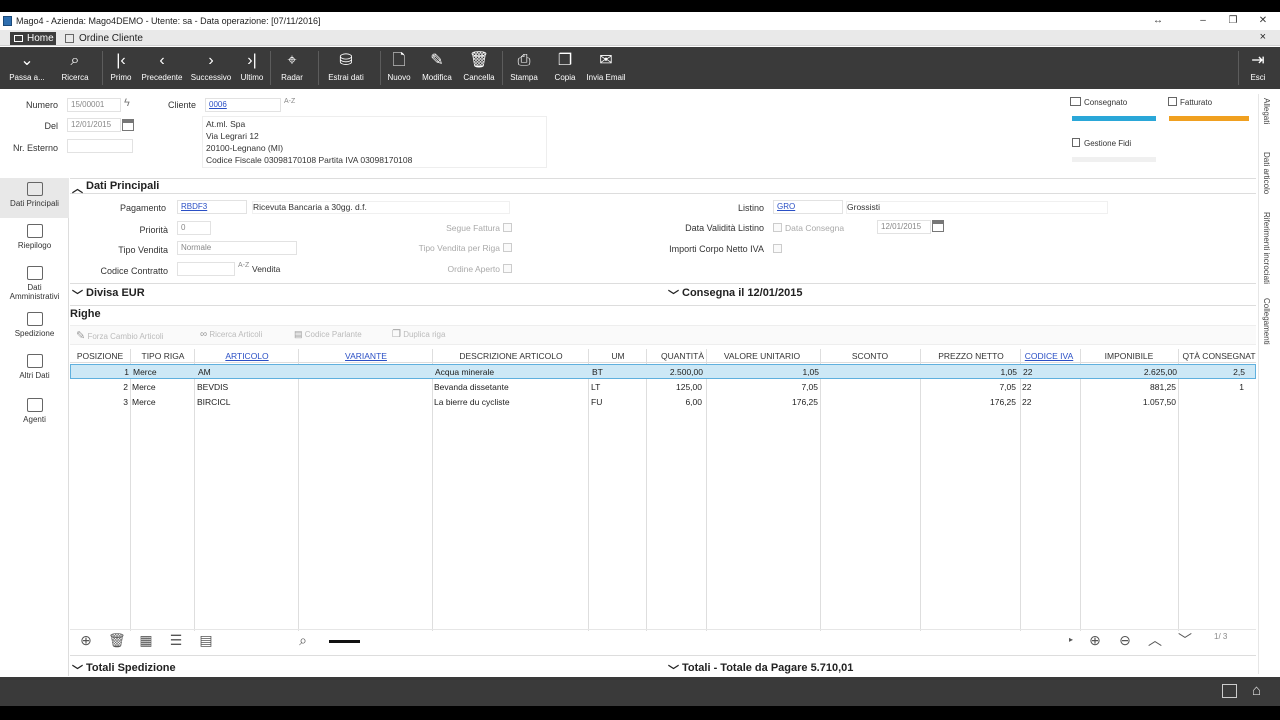  Describe the element at coordinates (218, 104) in the screenshot. I see `cliente-code-link: 0006` at that location.